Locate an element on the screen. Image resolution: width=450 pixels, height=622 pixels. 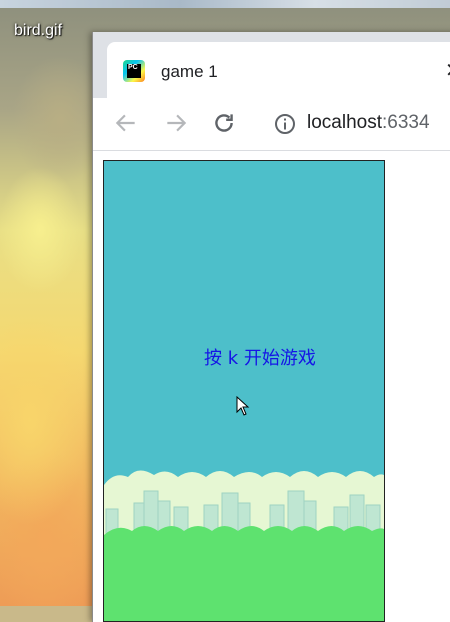
close-icon: ✕ is located at coordinates (447, 70).